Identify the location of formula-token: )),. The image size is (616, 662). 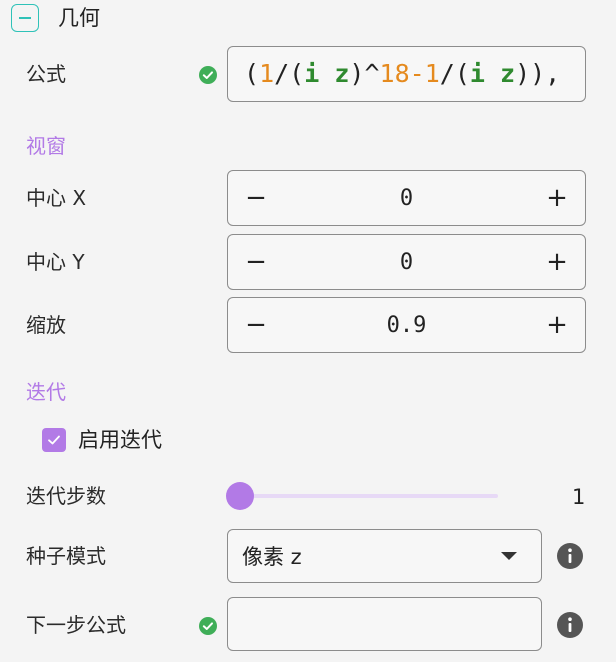
(538, 73).